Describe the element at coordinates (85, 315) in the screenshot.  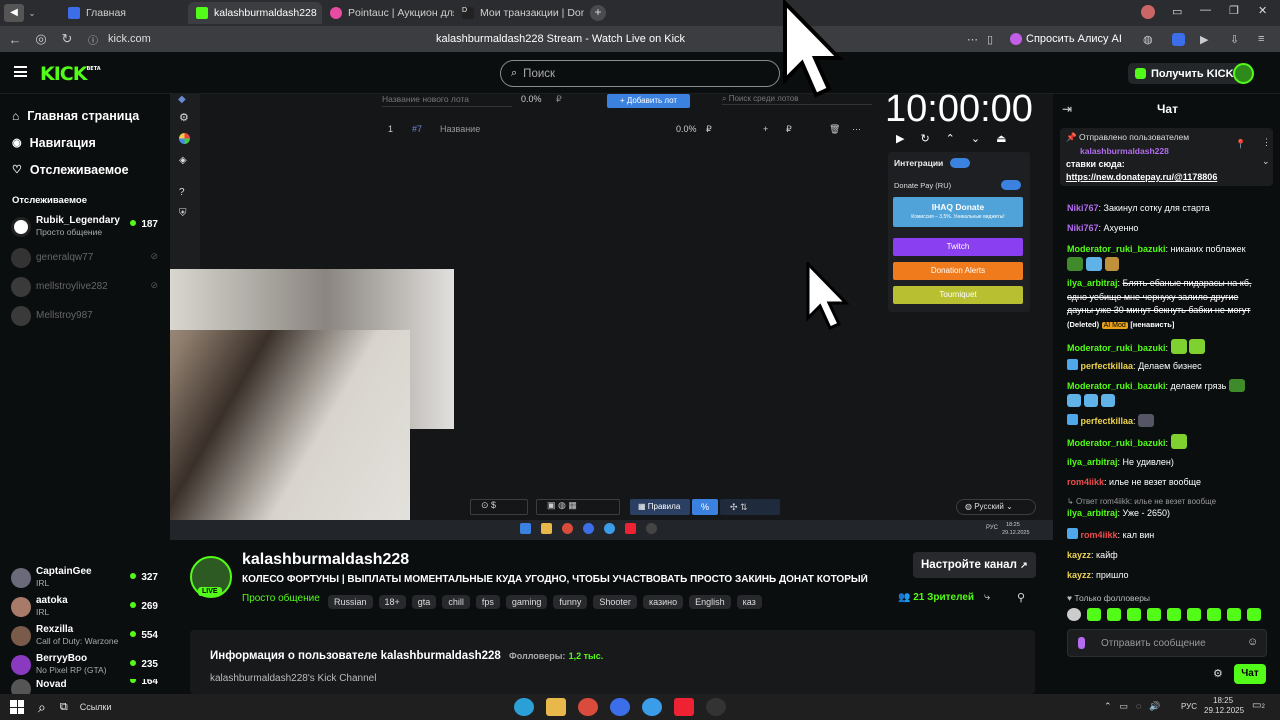
I see `following-item: Mellstroy987` at that location.